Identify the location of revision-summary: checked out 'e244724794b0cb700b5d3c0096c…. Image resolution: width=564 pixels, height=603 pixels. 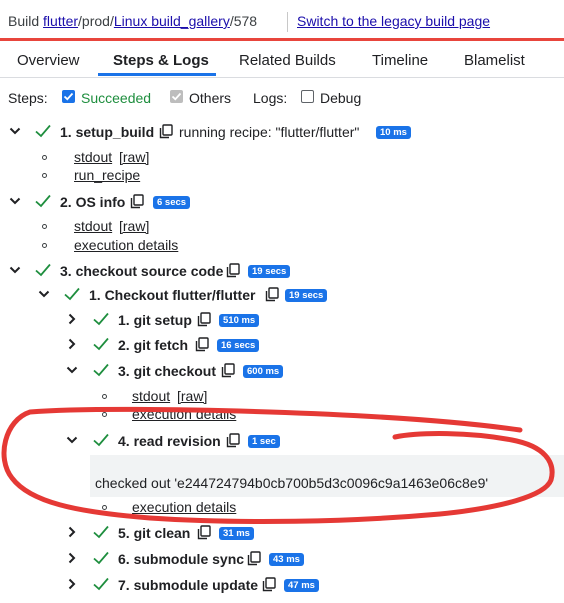
(292, 483).